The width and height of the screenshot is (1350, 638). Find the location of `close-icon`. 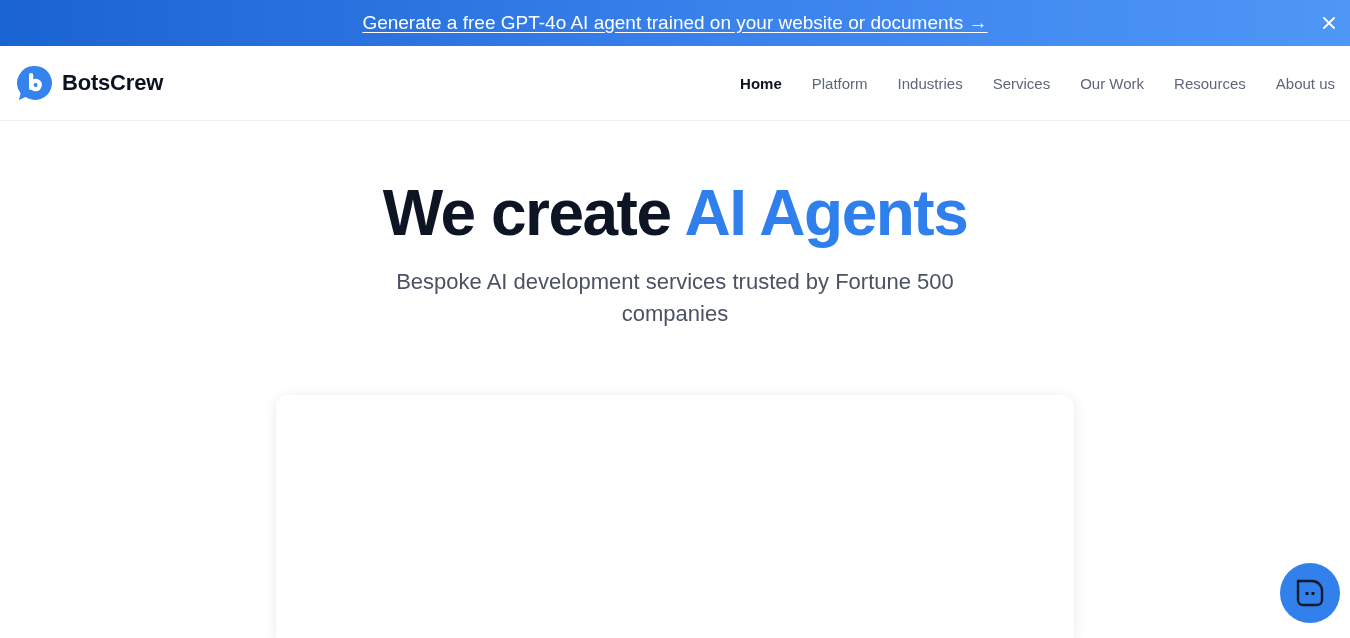

close-icon is located at coordinates (1329, 23).